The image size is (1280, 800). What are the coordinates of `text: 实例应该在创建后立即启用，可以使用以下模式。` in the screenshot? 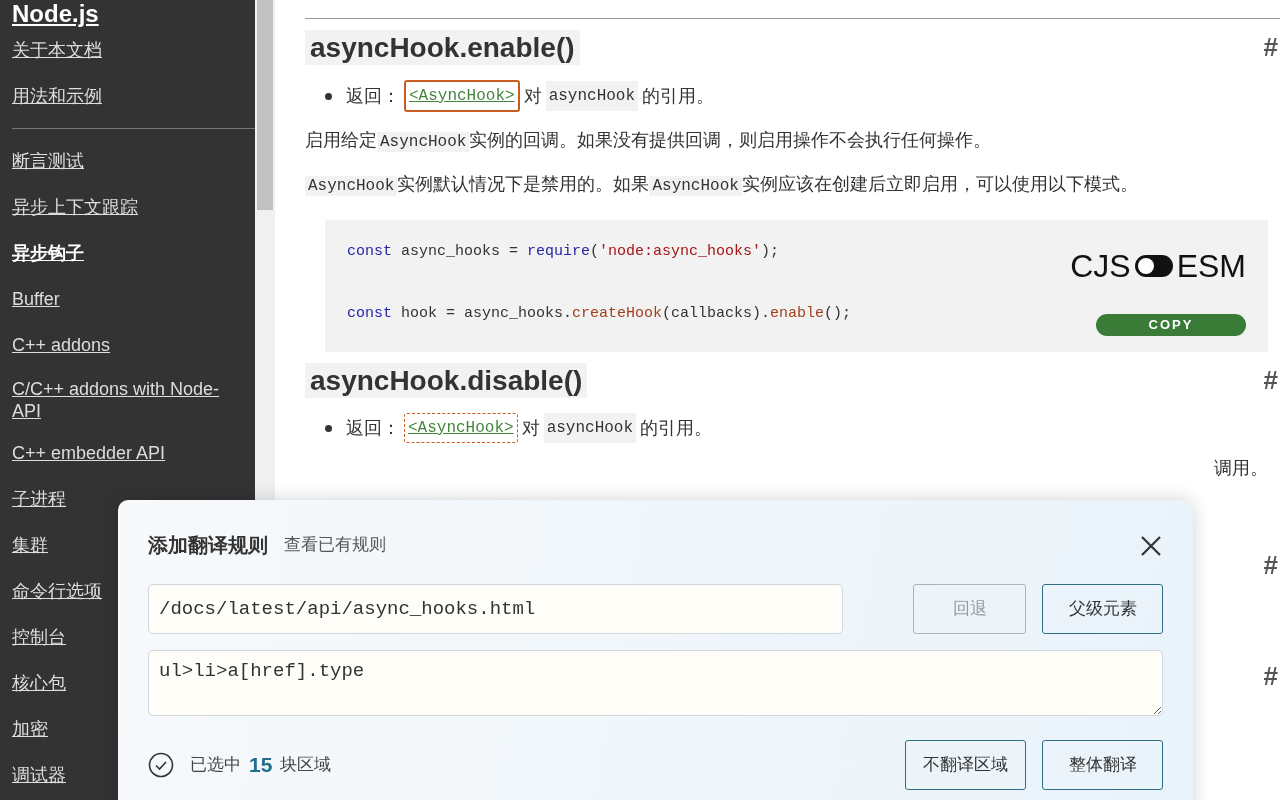 It's located at (939, 184).